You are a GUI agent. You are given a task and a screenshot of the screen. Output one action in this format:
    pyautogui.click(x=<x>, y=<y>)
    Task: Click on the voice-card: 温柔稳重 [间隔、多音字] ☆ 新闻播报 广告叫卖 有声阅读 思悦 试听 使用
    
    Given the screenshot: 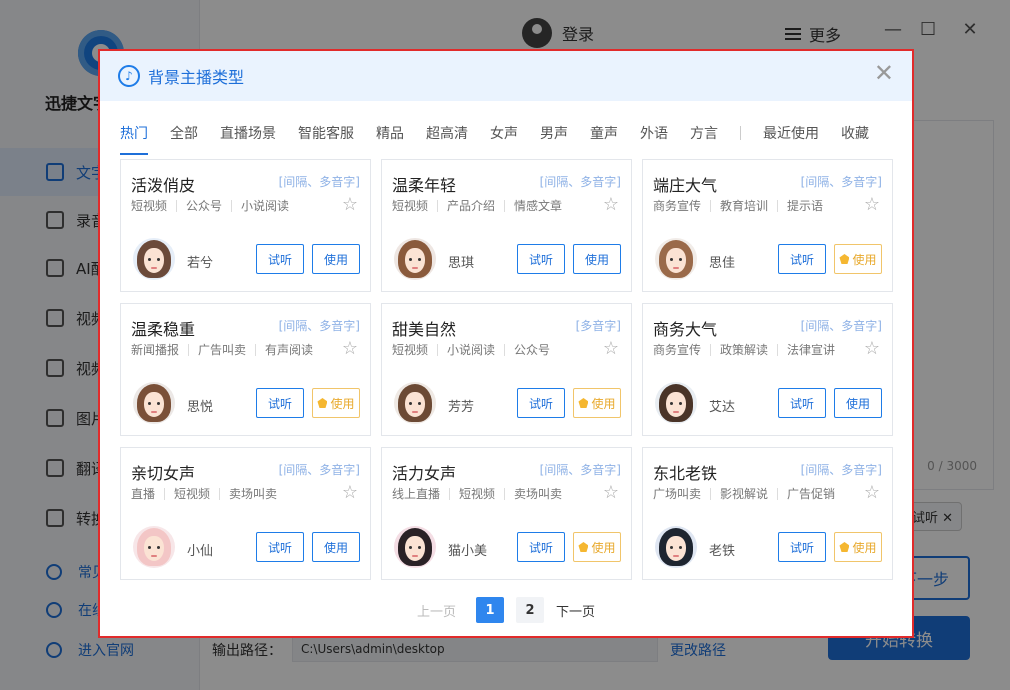 What is the action you would take?
    pyautogui.click(x=245, y=369)
    